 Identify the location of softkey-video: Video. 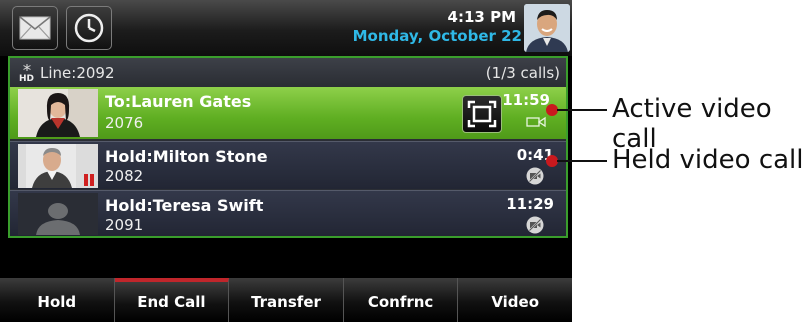
(515, 300).